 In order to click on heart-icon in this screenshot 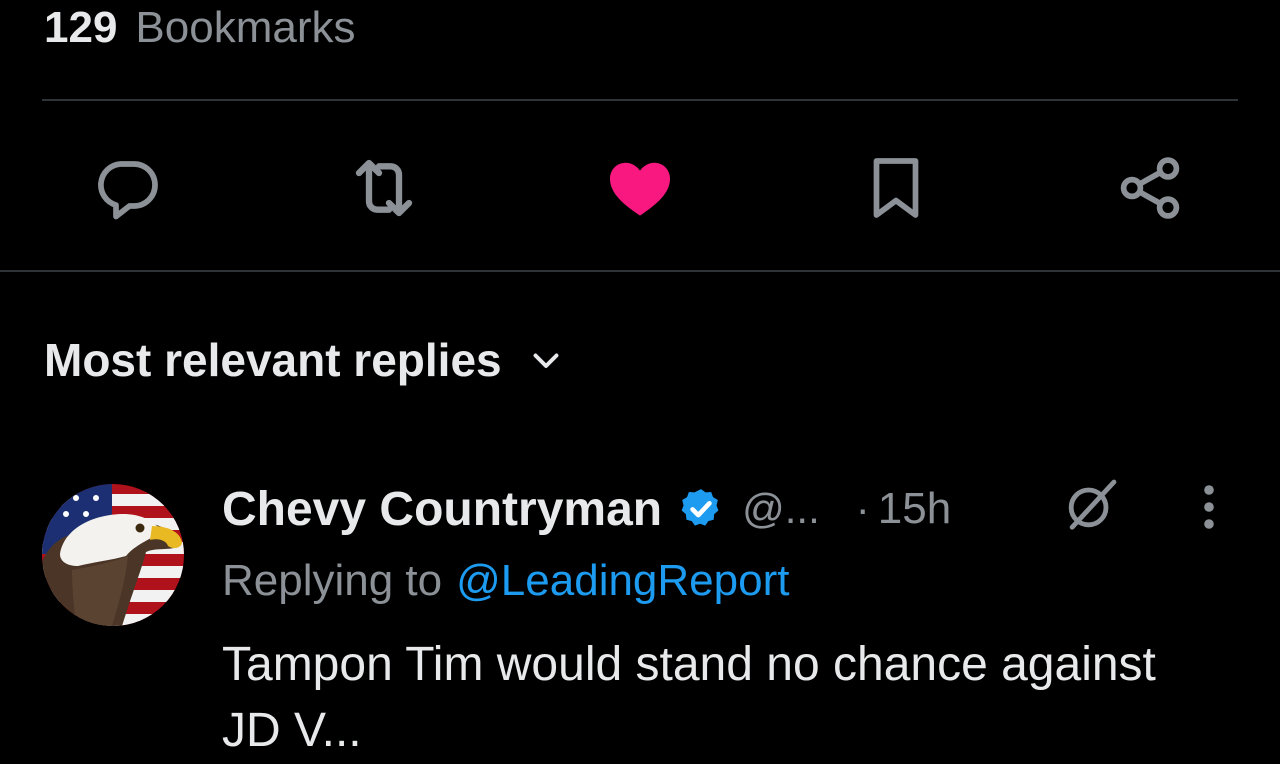, I will do `click(640, 188)`.